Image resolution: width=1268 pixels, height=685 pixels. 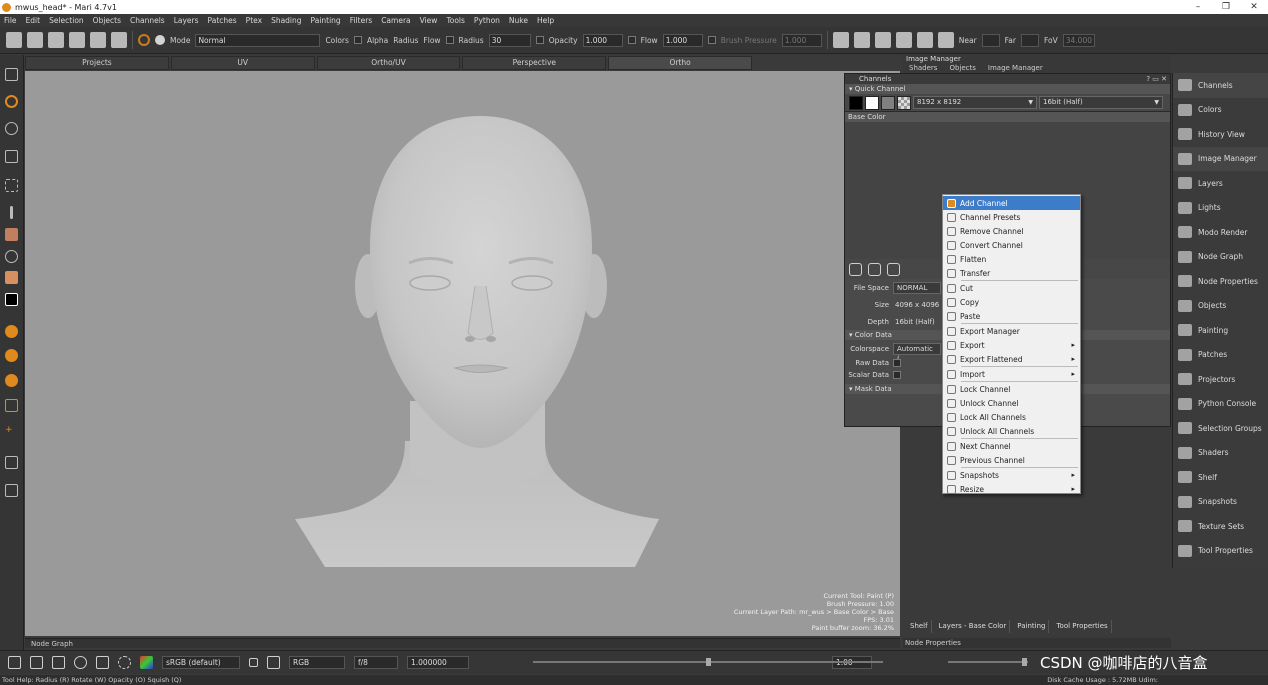 I want to click on menu-item-flatten: Flatten, so click(x=1011, y=259).